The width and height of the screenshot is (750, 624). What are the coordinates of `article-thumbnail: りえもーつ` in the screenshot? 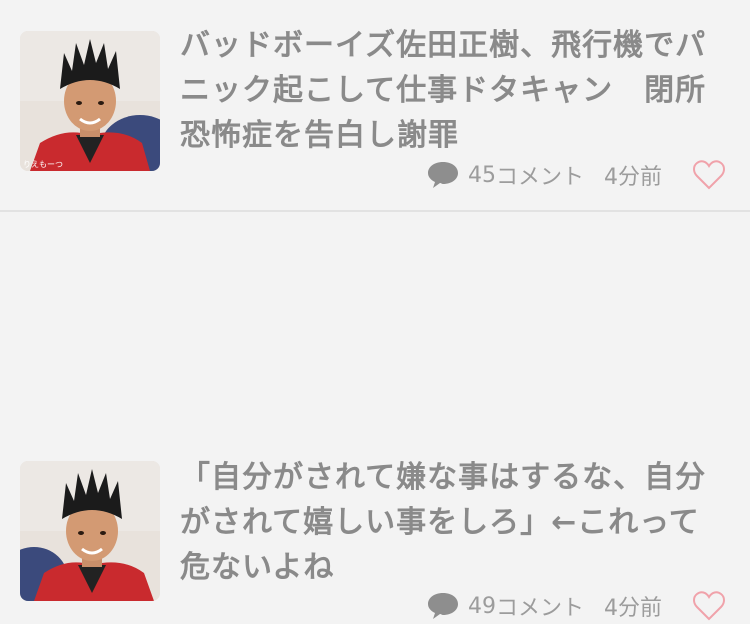 It's located at (90, 101).